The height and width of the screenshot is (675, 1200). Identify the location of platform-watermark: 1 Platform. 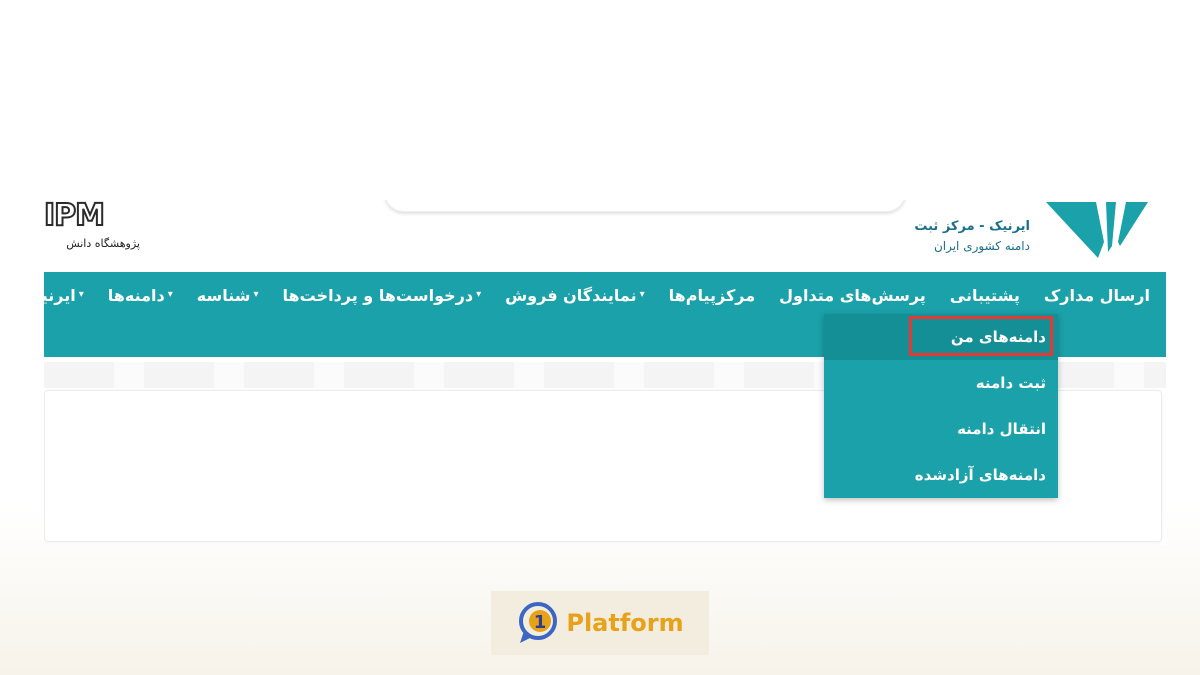
(600, 623).